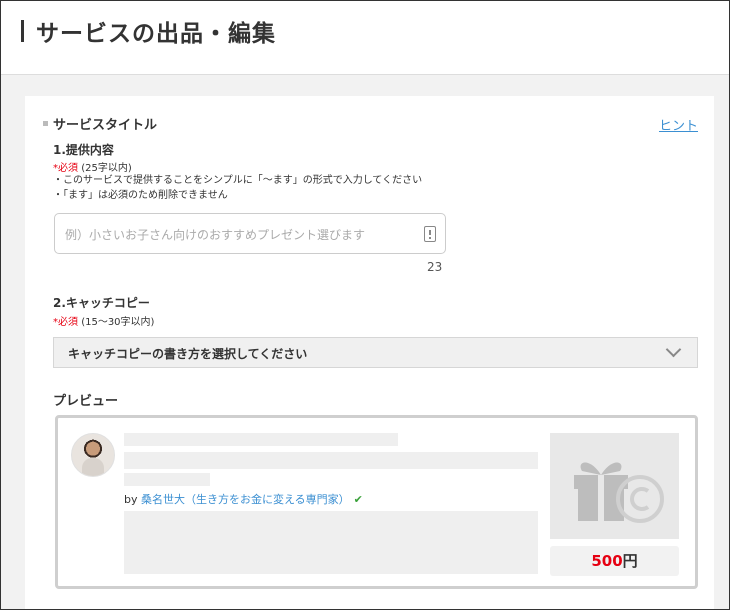 The height and width of the screenshot is (610, 730). I want to click on price-value: 500, so click(607, 561).